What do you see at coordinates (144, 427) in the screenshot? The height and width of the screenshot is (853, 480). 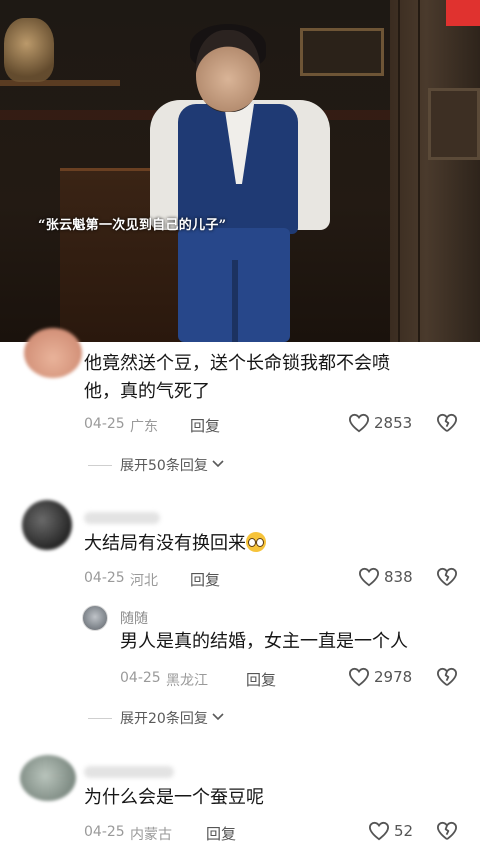 I see `comment-location: 广东` at bounding box center [144, 427].